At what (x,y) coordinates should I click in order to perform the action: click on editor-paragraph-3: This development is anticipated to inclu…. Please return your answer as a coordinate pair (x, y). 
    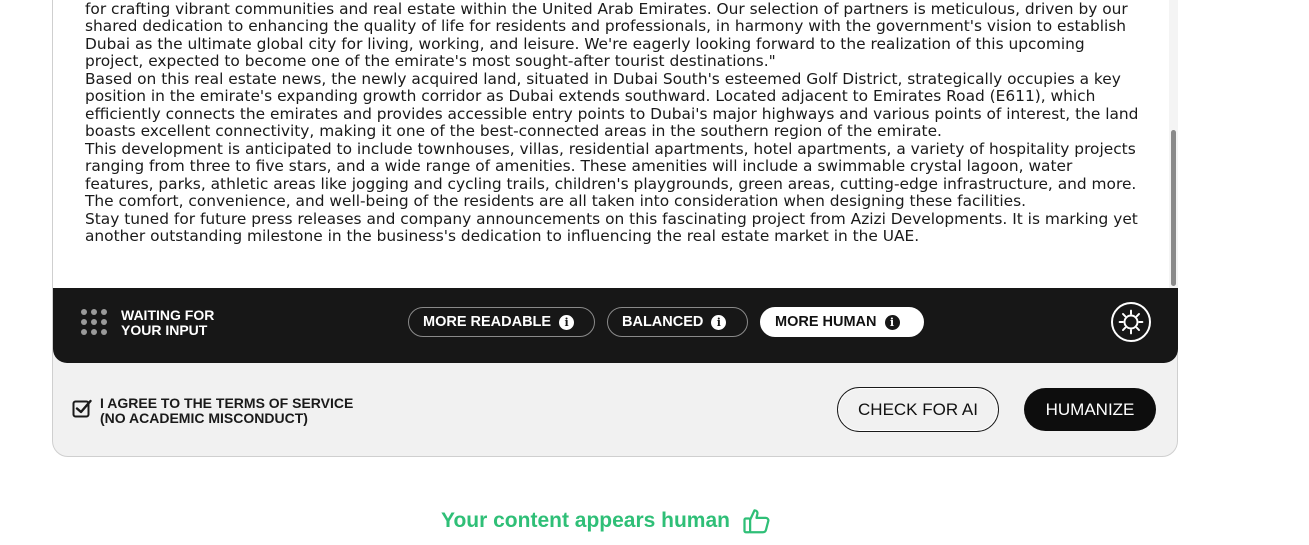
    Looking at the image, I should click on (611, 174).